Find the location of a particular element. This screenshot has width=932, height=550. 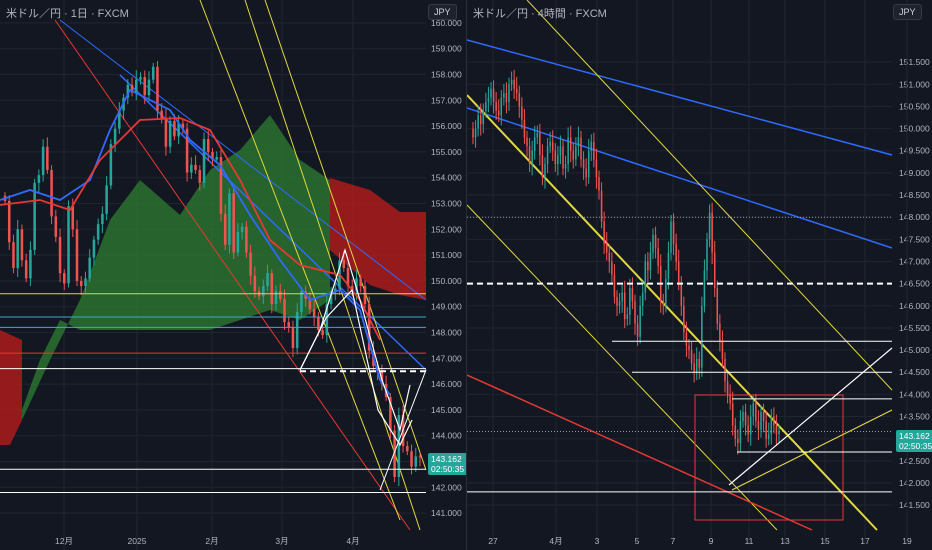

y-tick-label: 141.500 is located at coordinates (914, 505).